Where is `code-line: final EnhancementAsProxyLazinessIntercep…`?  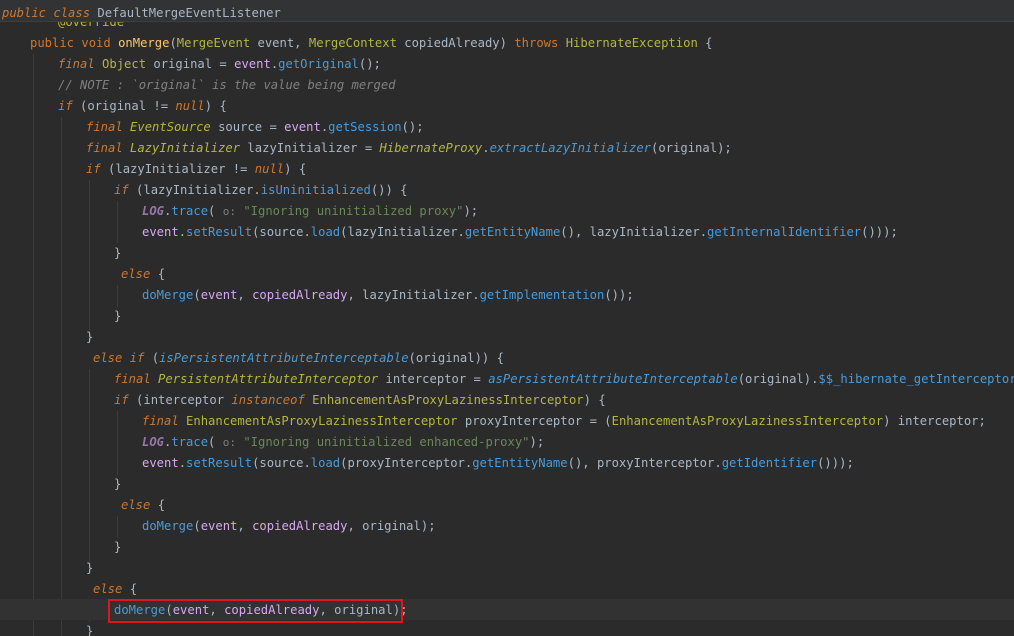
code-line: final EnhancementAsProxyLazinessIntercep… is located at coordinates (564, 421).